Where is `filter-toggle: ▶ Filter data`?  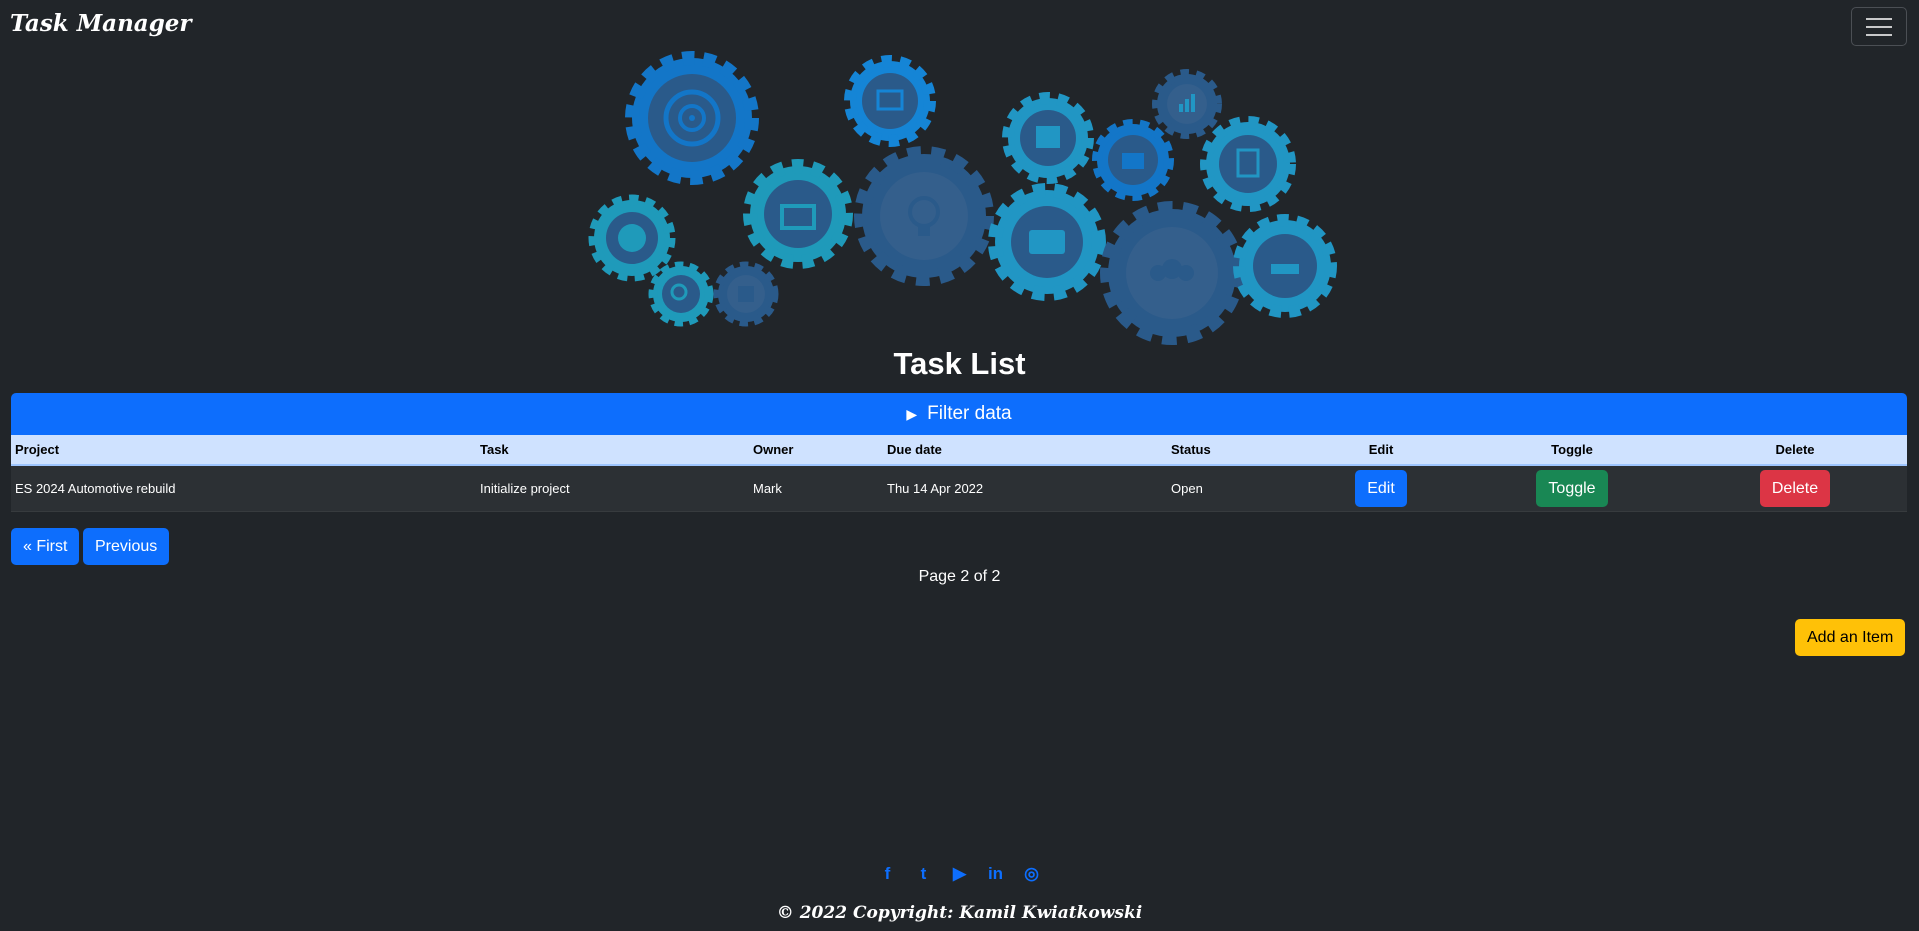 filter-toggle: ▶ Filter data is located at coordinates (959, 414).